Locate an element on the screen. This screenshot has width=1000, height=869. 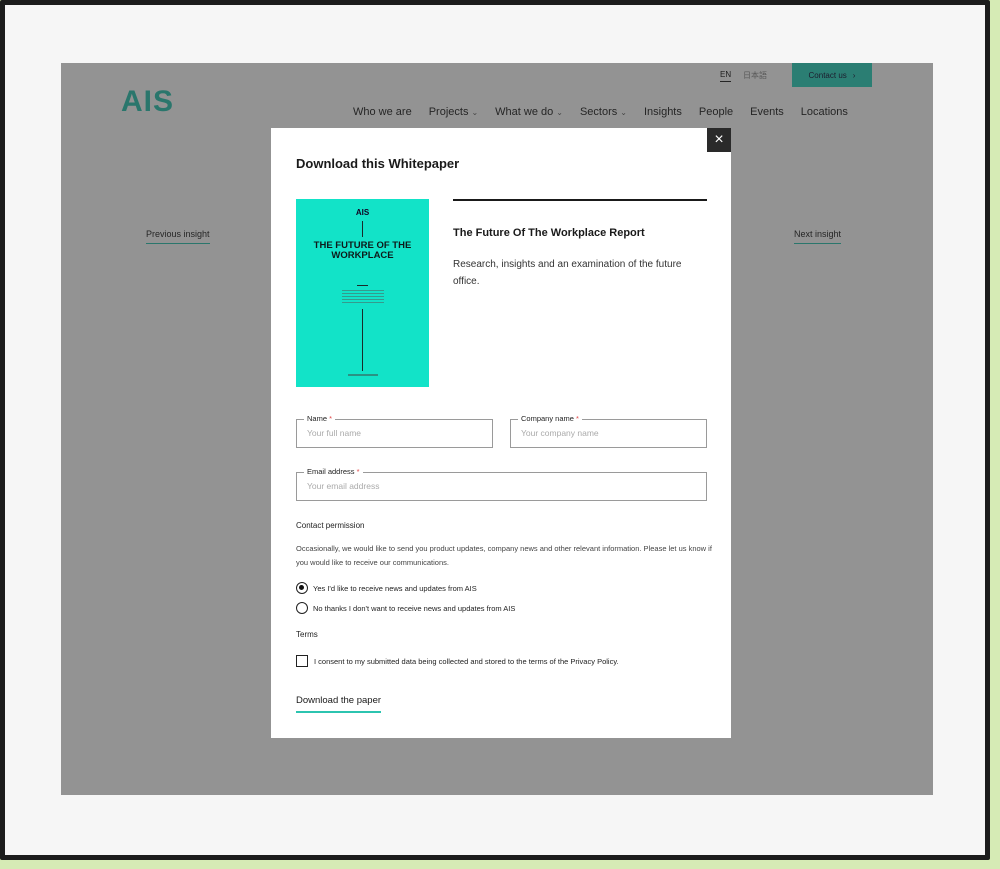
company-input is located at coordinates (608, 433).